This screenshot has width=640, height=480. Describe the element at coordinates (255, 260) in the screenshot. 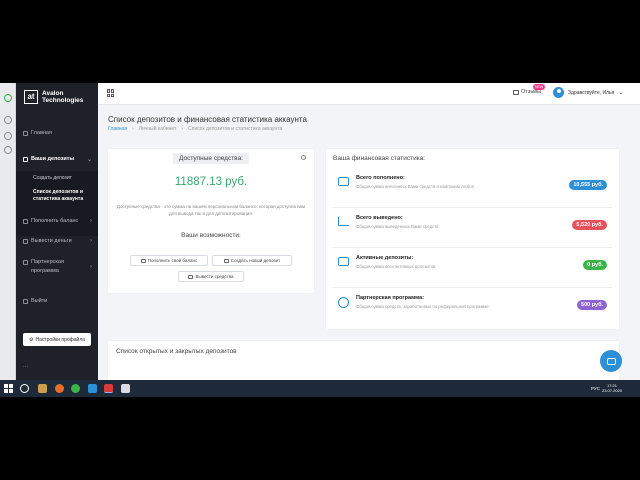

I see `create-deposit-label: Создать новый депозит` at that location.